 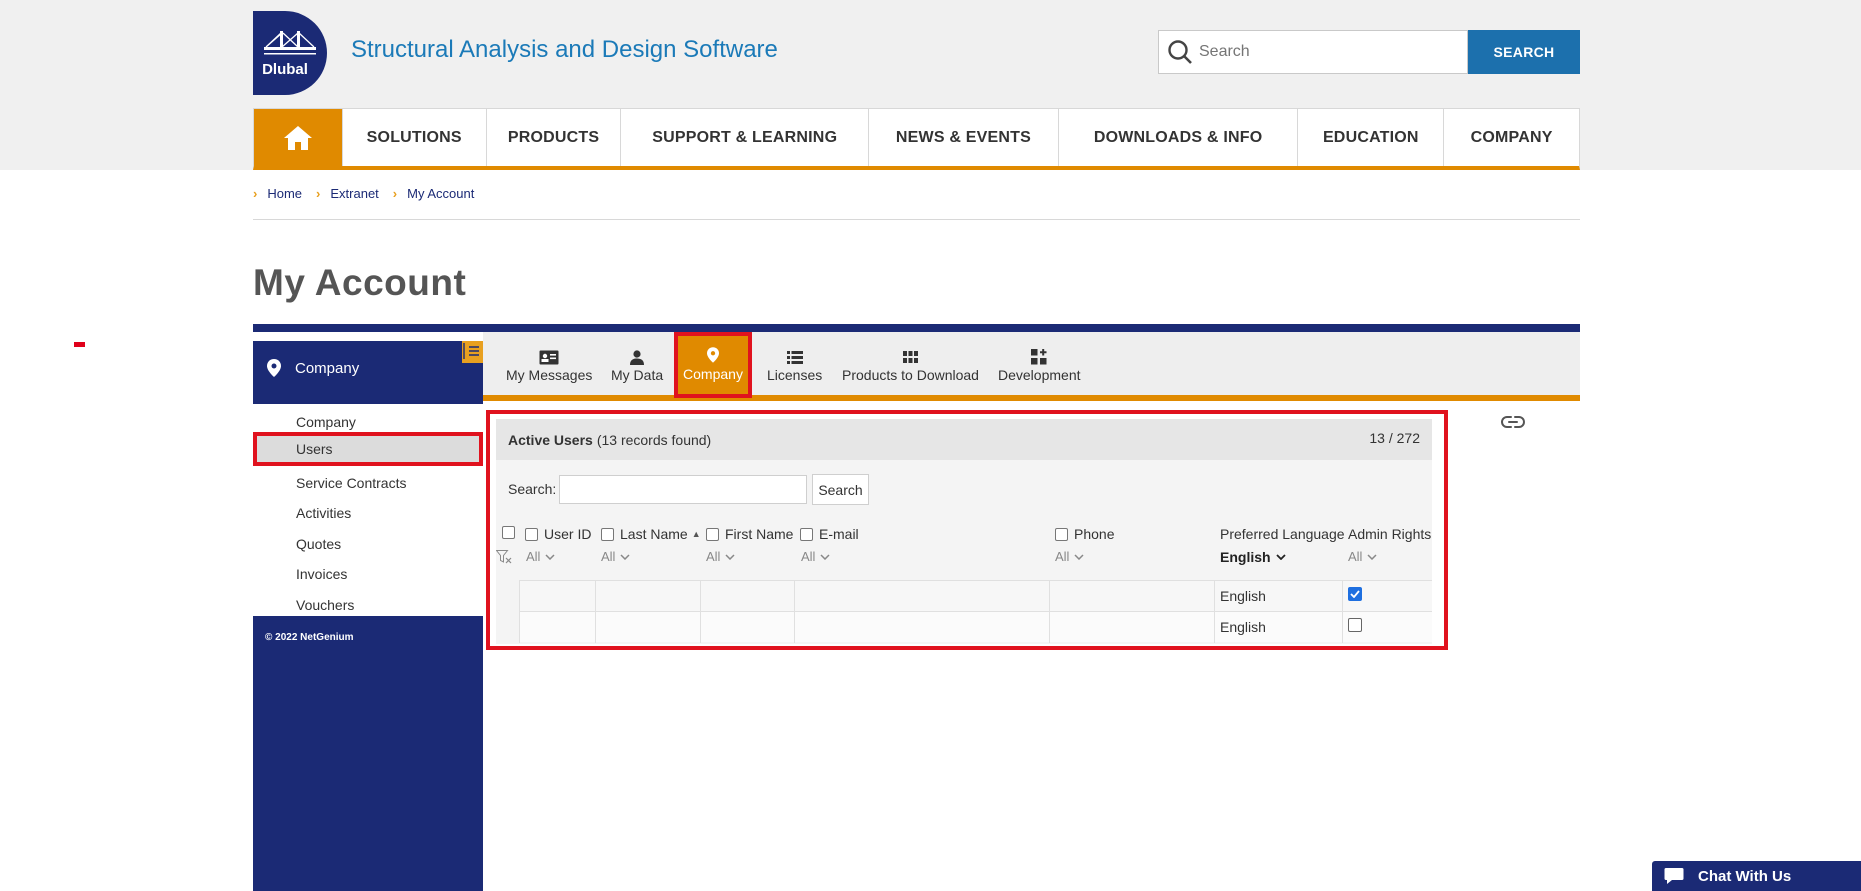 What do you see at coordinates (713, 374) in the screenshot?
I see `tab-label: Company` at bounding box center [713, 374].